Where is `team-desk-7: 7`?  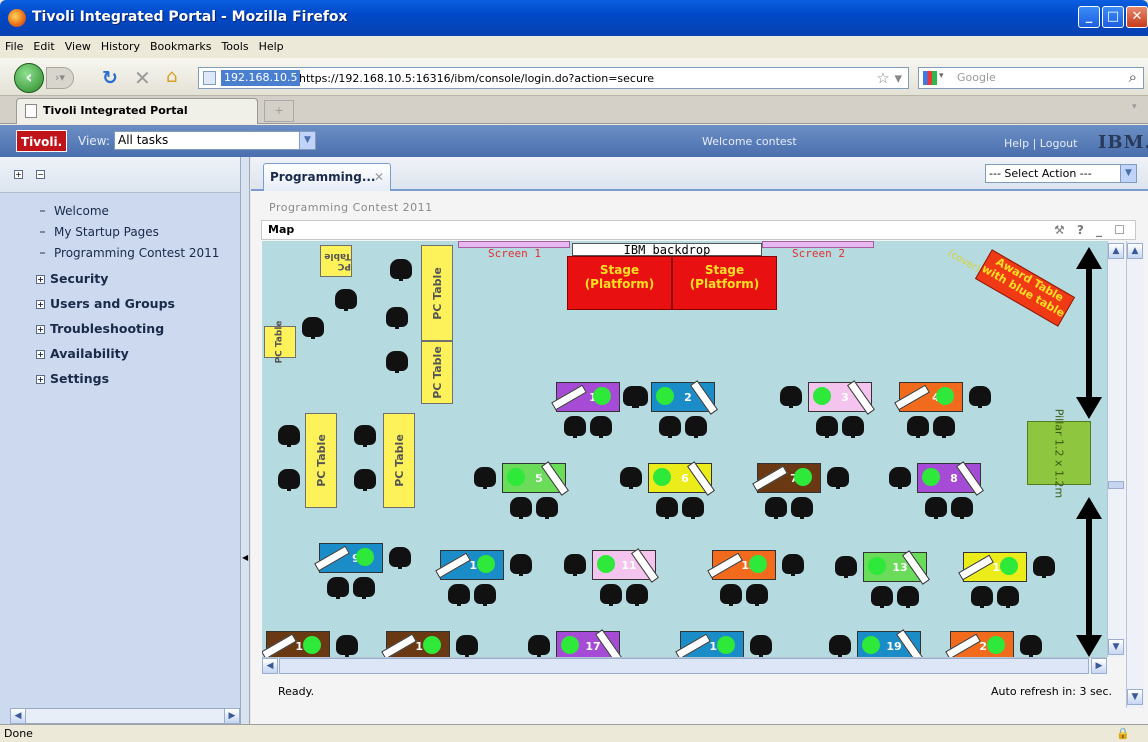
team-desk-7: 7 is located at coordinates (786, 478).